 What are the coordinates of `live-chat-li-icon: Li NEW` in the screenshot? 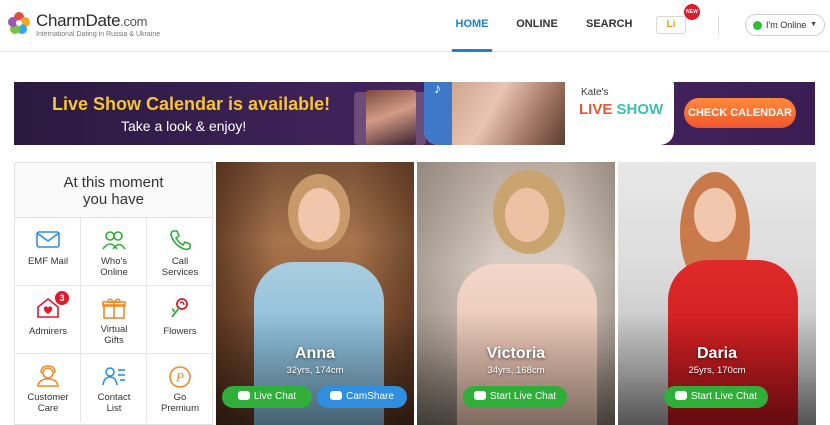 It's located at (678, 20).